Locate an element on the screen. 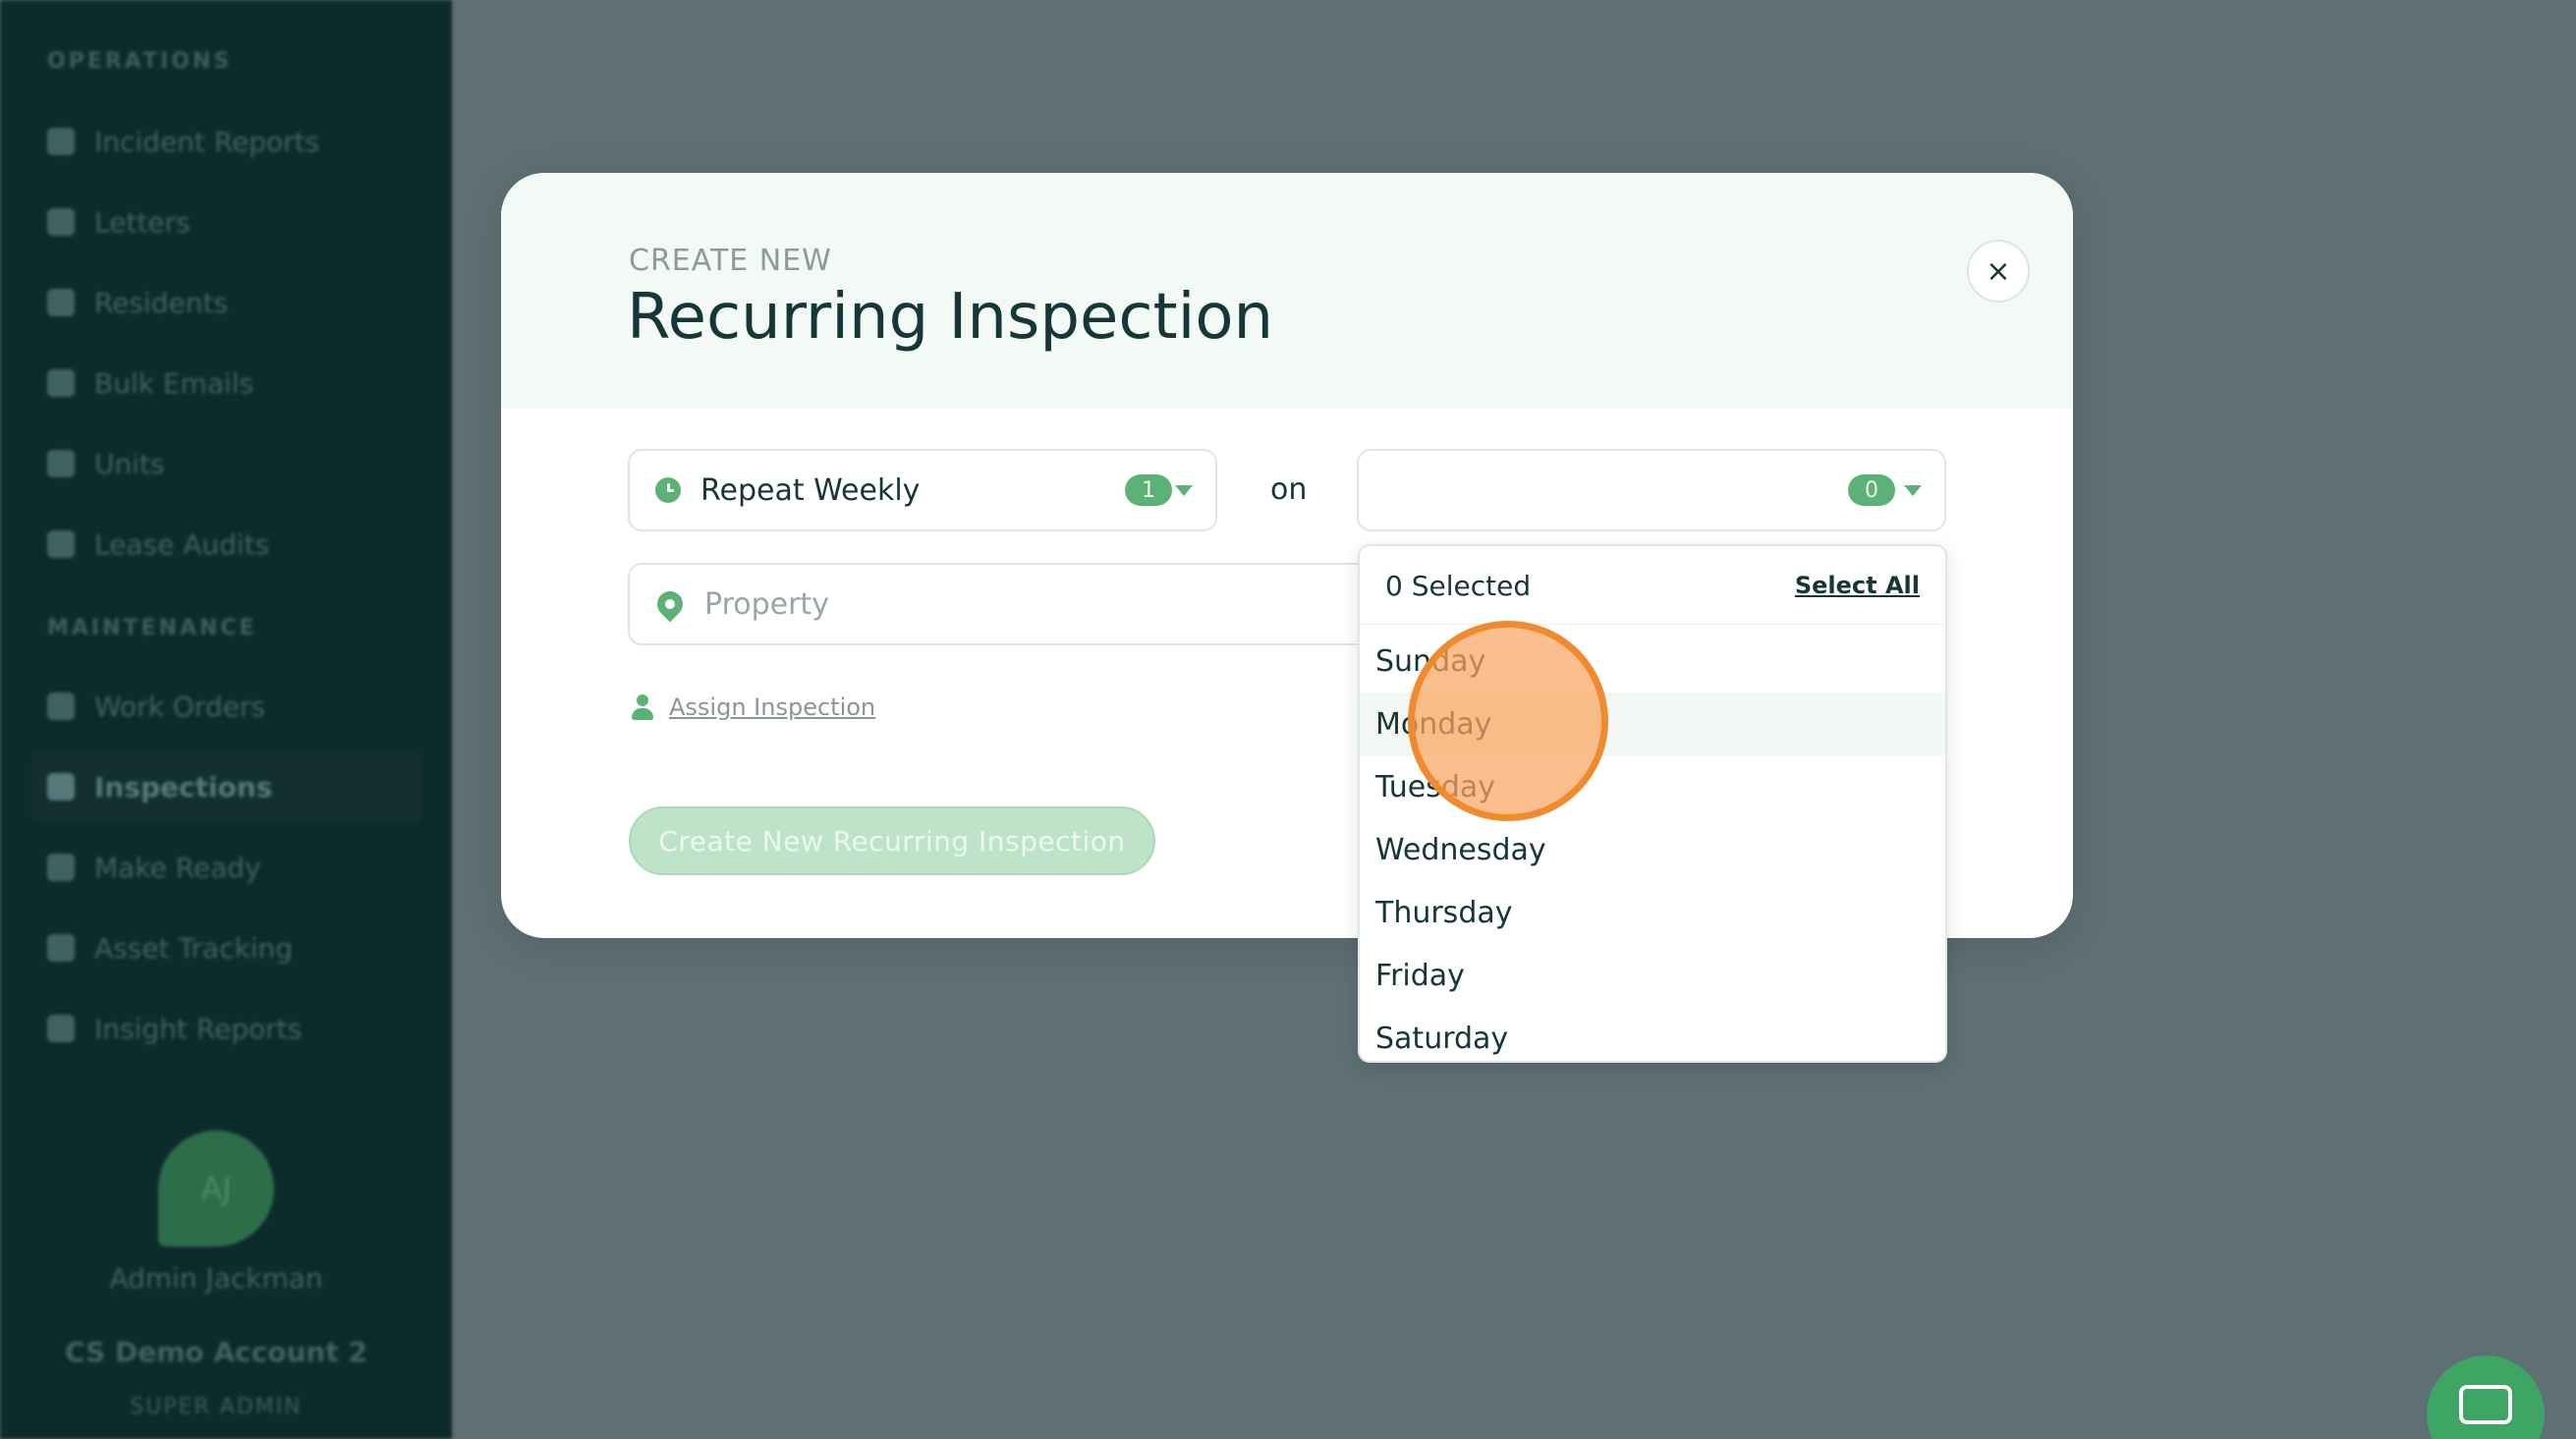 This screenshot has width=2576, height=1439. select-all-button: Select All is located at coordinates (1857, 586).